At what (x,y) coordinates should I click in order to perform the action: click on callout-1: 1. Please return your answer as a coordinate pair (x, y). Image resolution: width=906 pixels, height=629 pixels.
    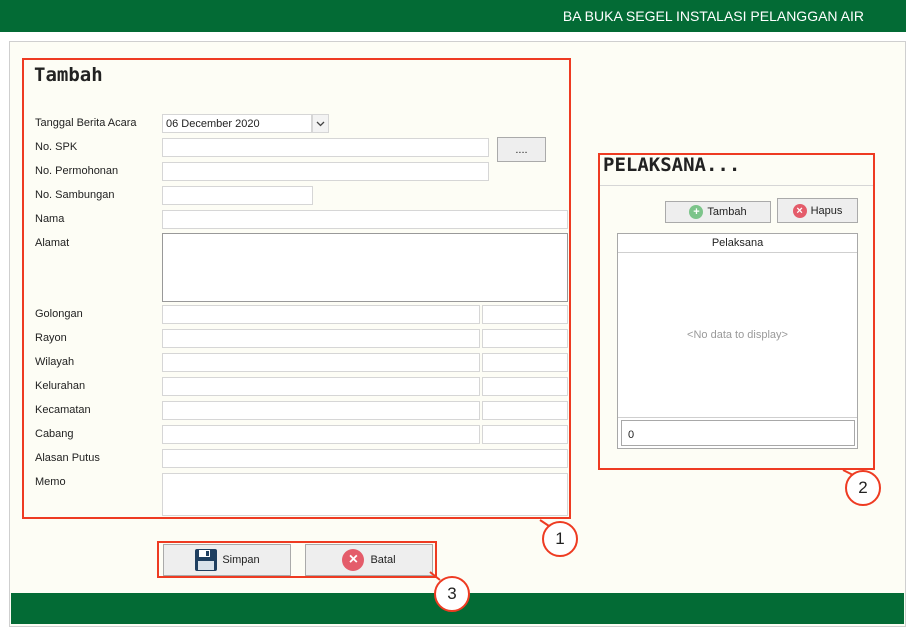
    Looking at the image, I should click on (560, 539).